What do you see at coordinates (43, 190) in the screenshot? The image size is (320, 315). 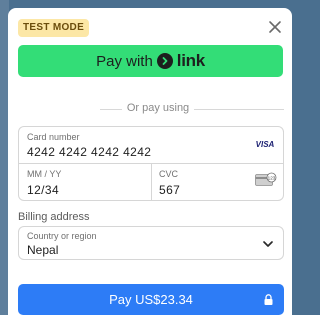 I see `expiry-value: 12/34` at bounding box center [43, 190].